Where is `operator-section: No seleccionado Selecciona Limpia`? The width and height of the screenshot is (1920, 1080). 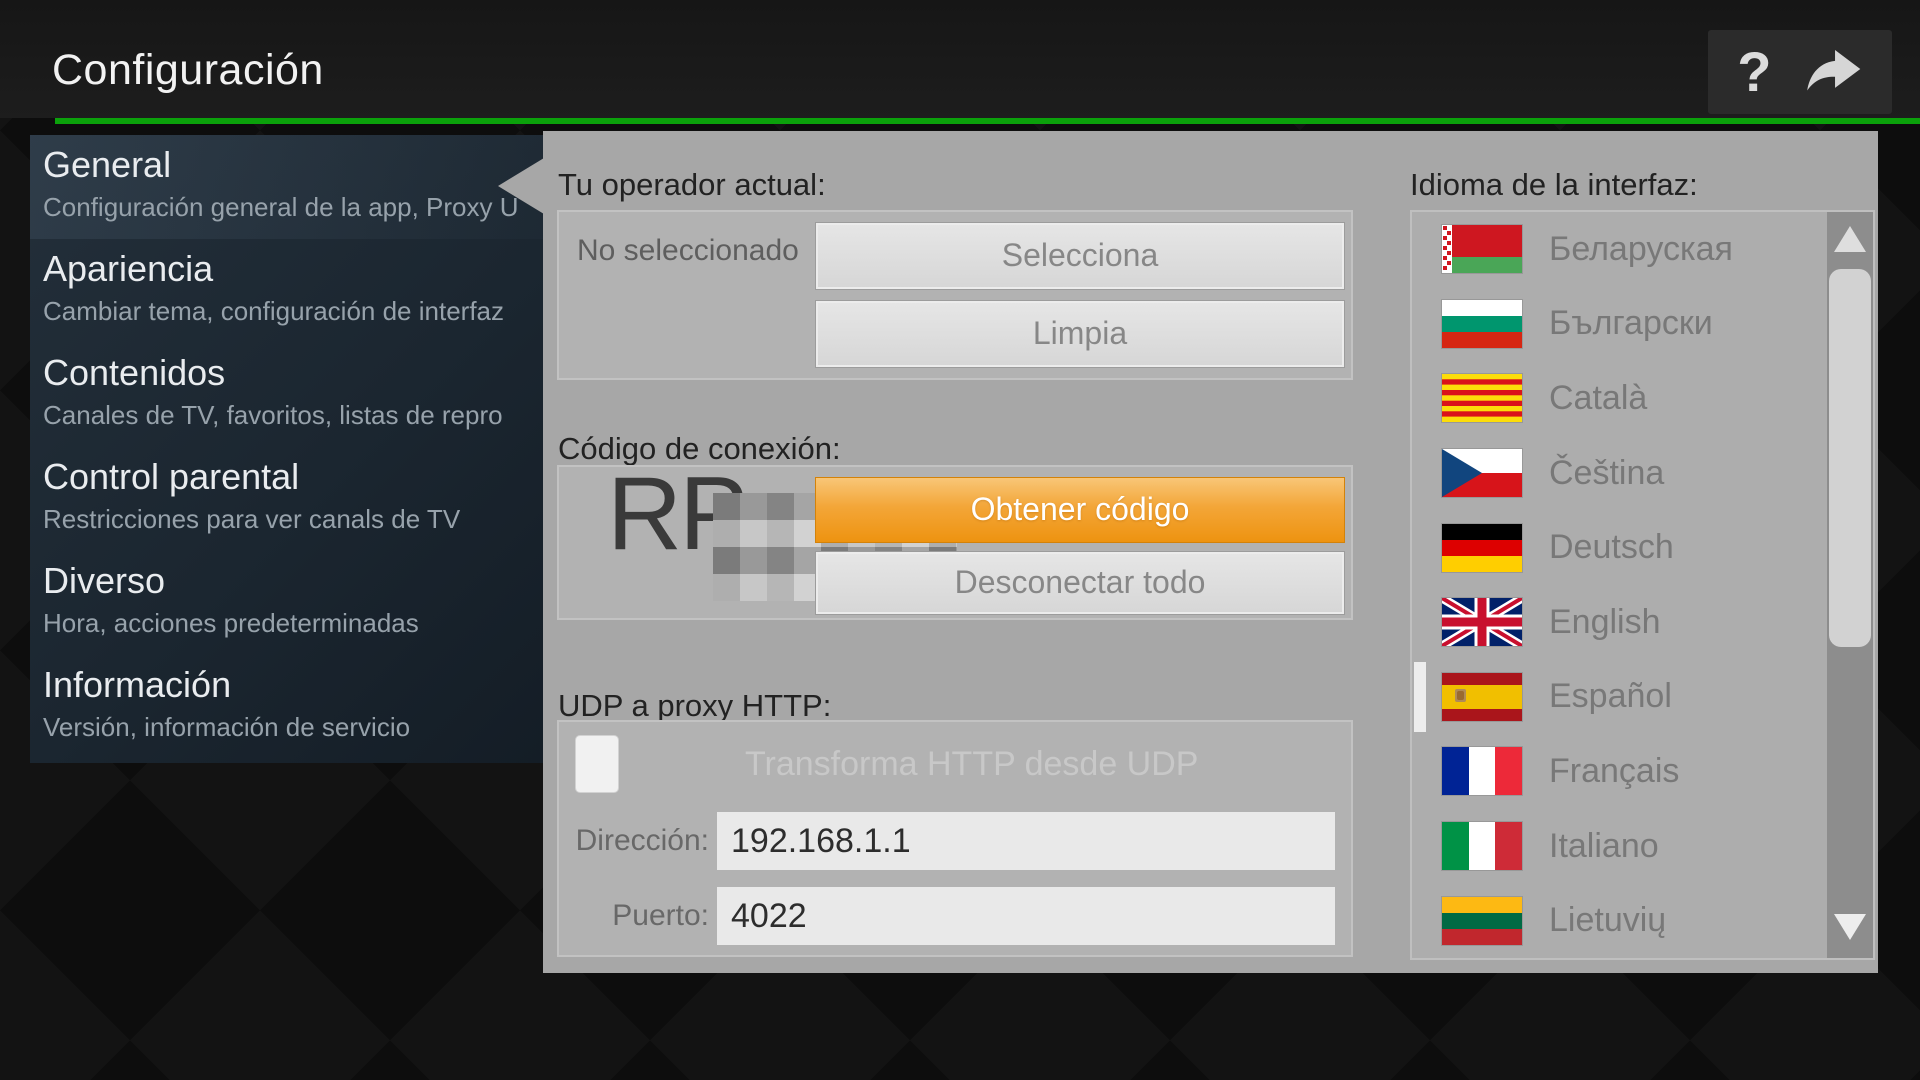 operator-section: No seleccionado Selecciona Limpia is located at coordinates (955, 295).